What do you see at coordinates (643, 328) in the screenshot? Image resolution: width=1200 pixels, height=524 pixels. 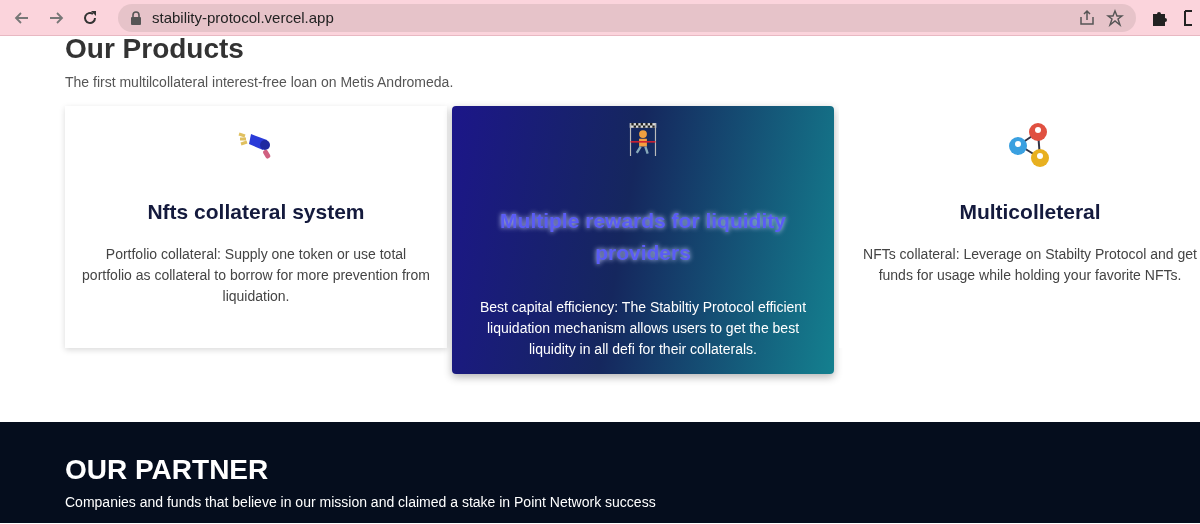 I see `card-text: Best capital efficiency: The Stabiltiy Protocol efficient liquidation mechanism allows users to get the best liquidity in all defi for their collaterals.` at bounding box center [643, 328].